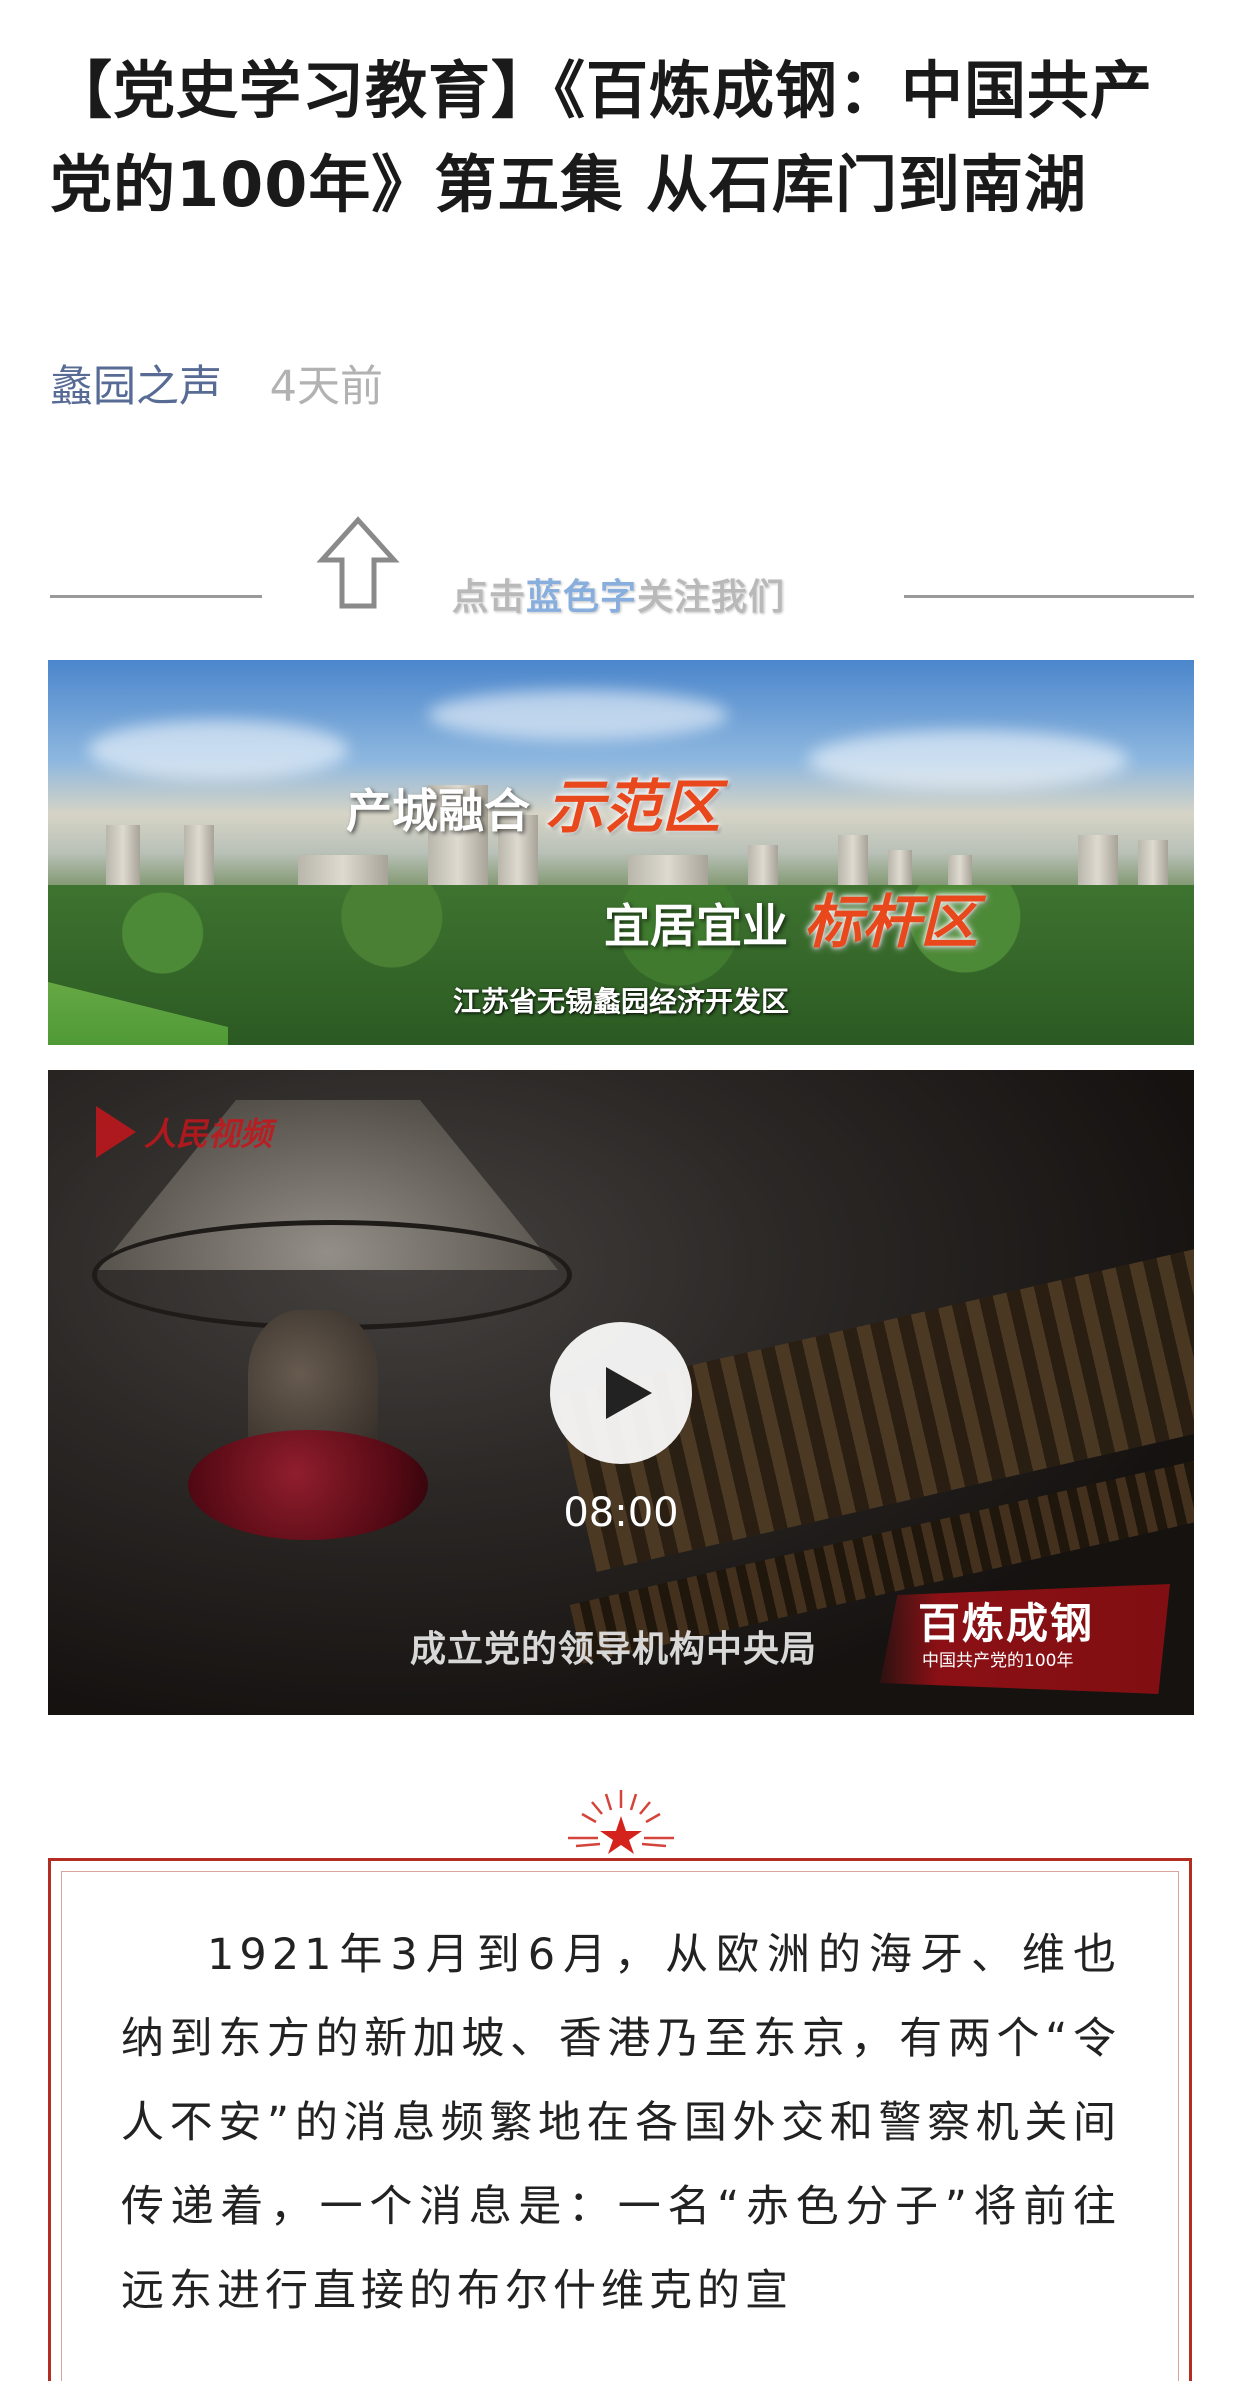 The width and height of the screenshot is (1242, 2381). I want to click on up-arrow-icon, so click(358, 562).